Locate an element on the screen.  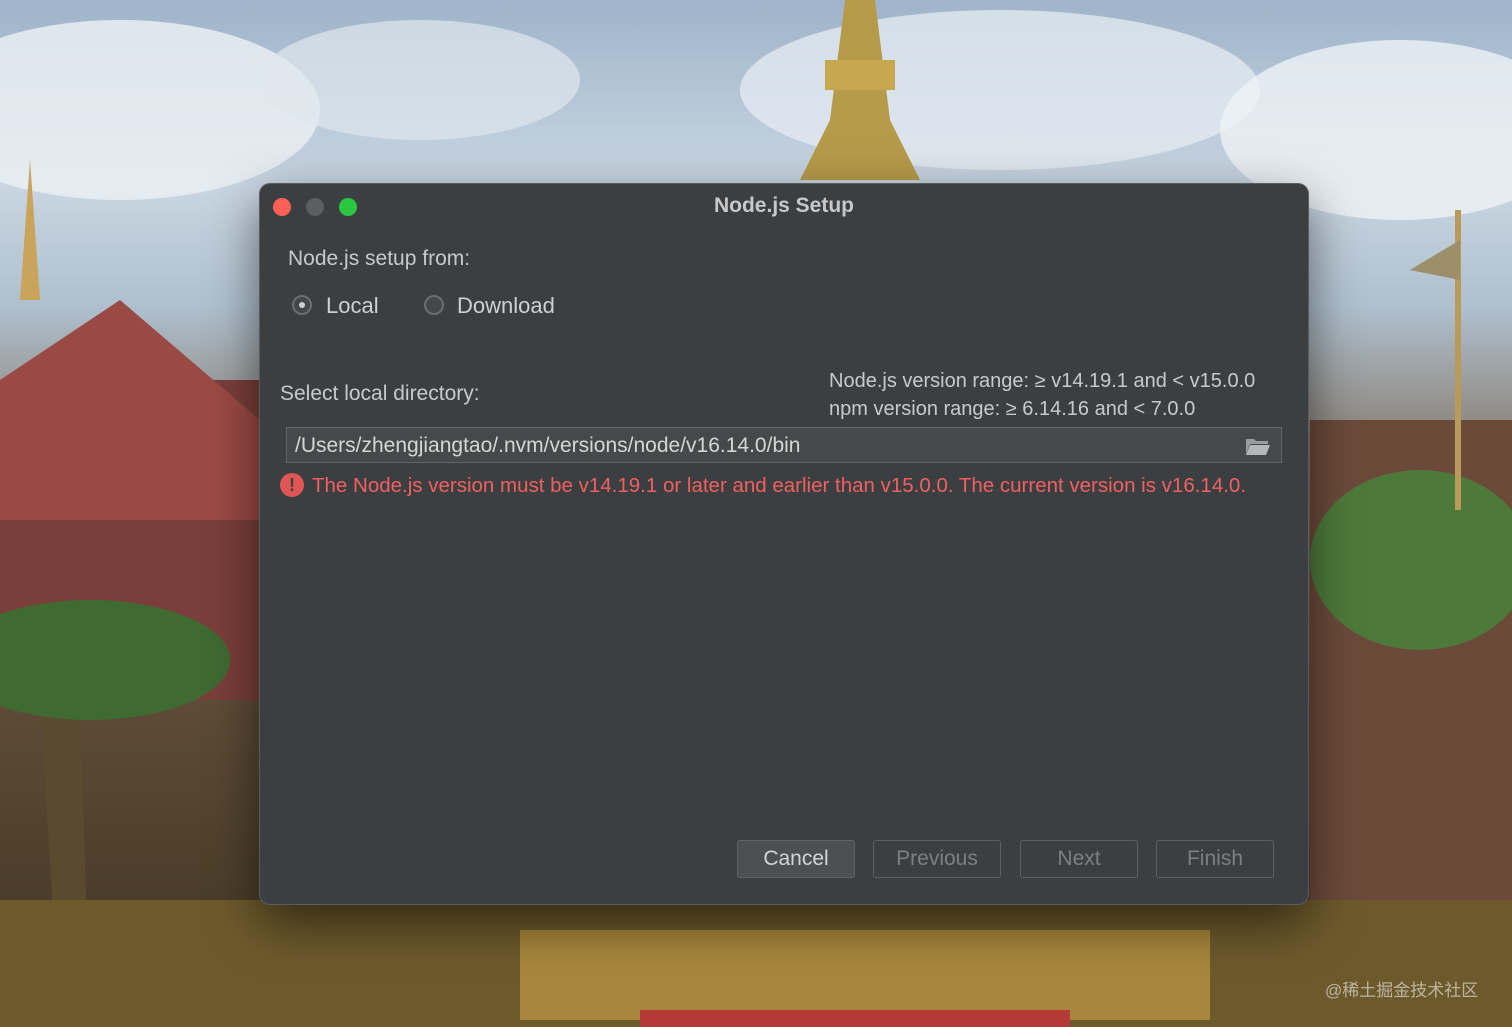
download-radio is located at coordinates (434, 305).